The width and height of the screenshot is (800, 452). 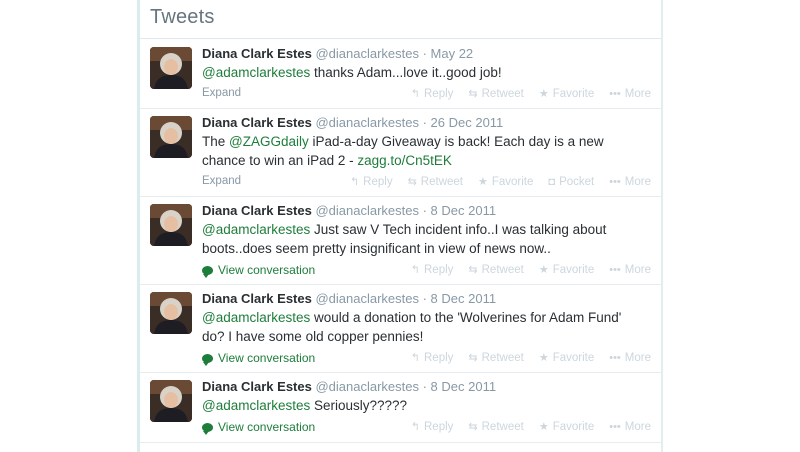 What do you see at coordinates (404, 160) in the screenshot?
I see `url-link: zagg.to/Cn5tEK` at bounding box center [404, 160].